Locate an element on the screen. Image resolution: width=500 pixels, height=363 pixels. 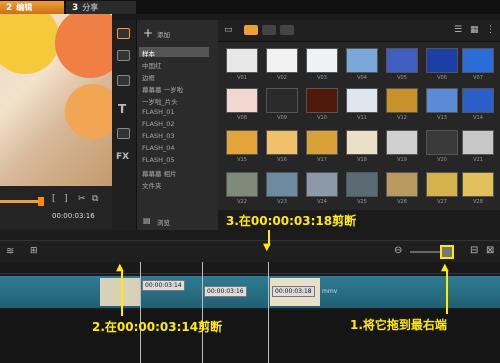
preview-window is located at coordinates (56, 100).